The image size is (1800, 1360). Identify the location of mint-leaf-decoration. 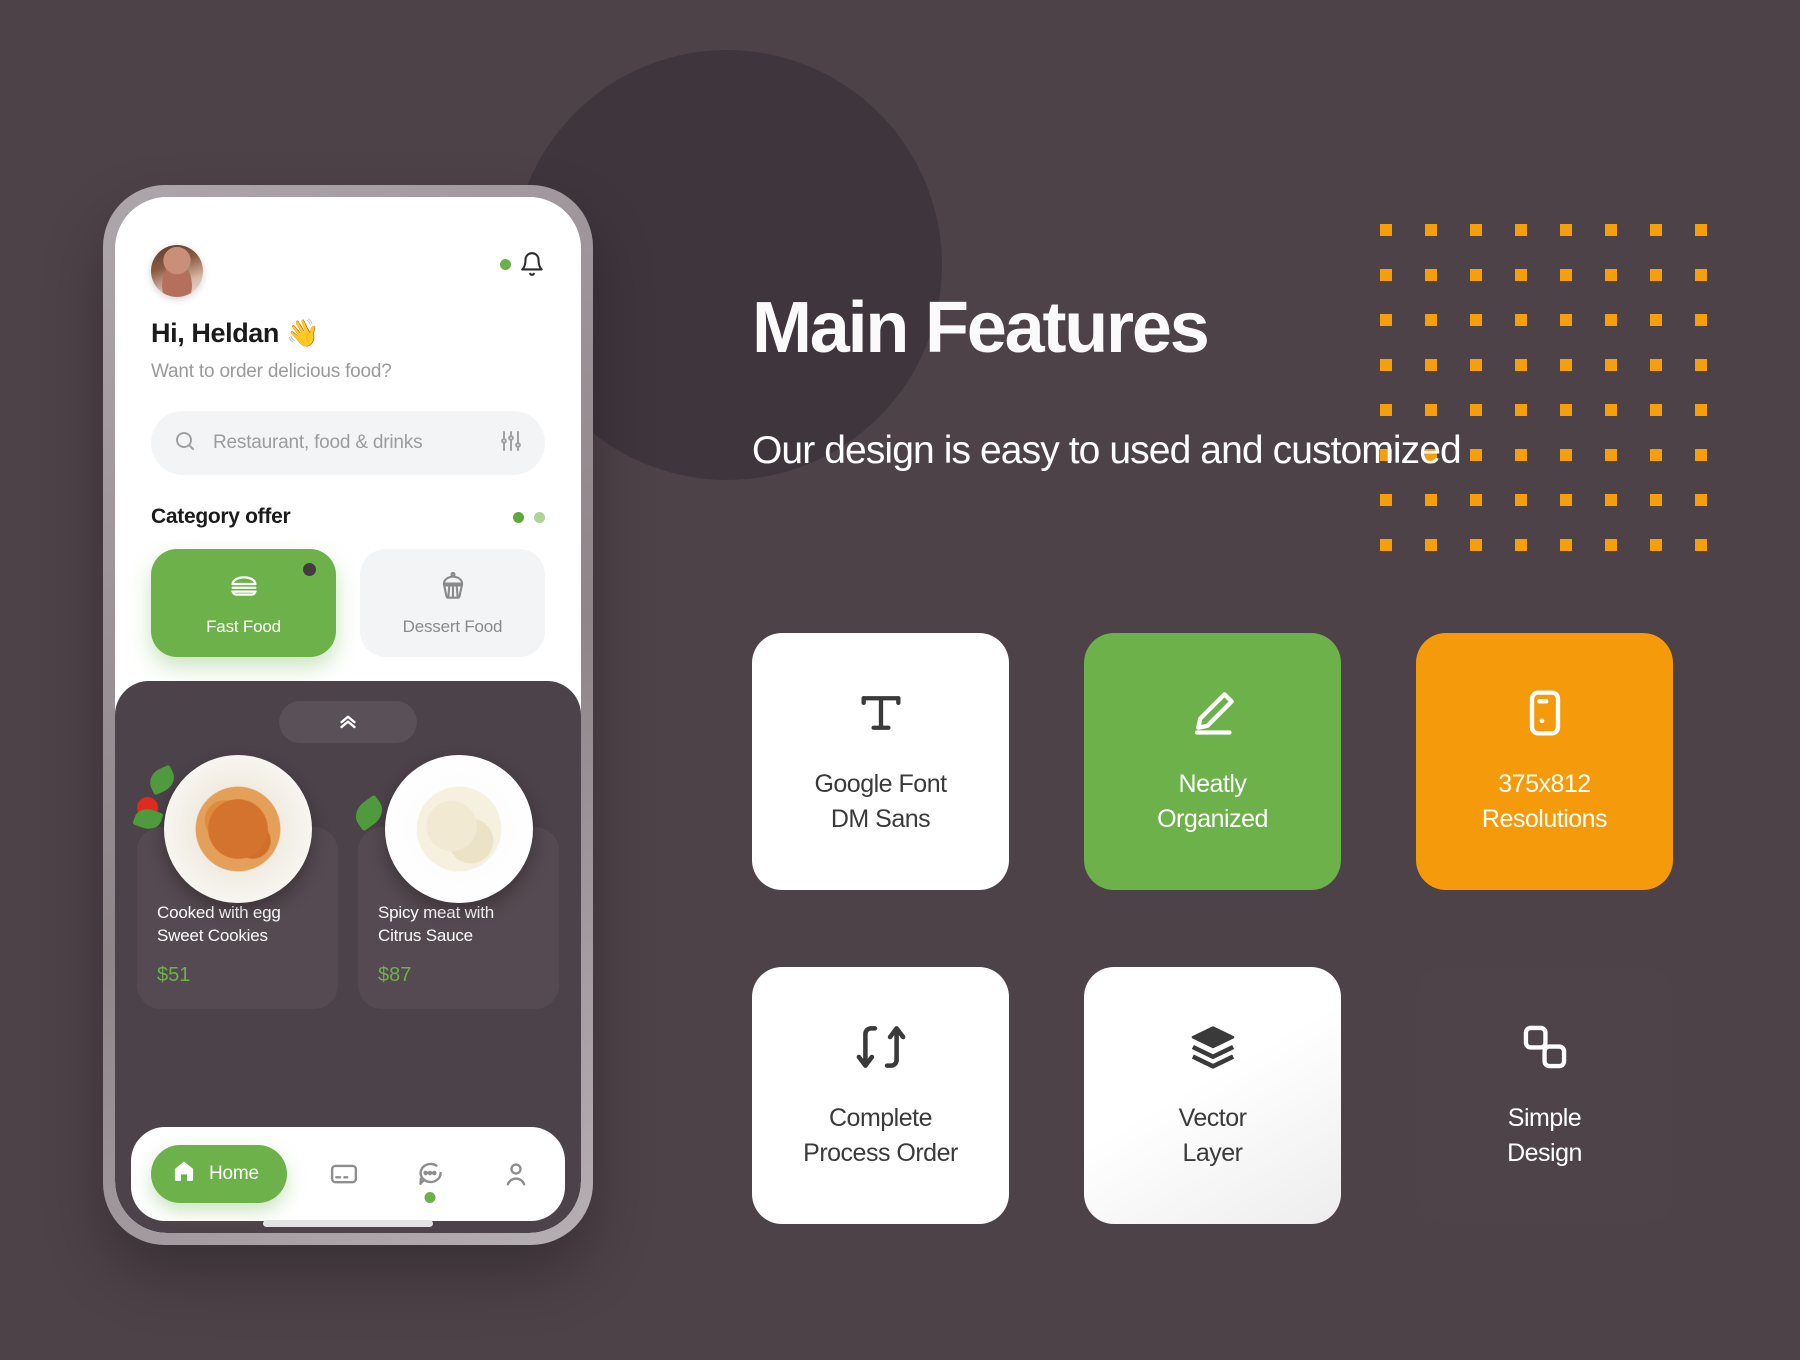
(369, 813).